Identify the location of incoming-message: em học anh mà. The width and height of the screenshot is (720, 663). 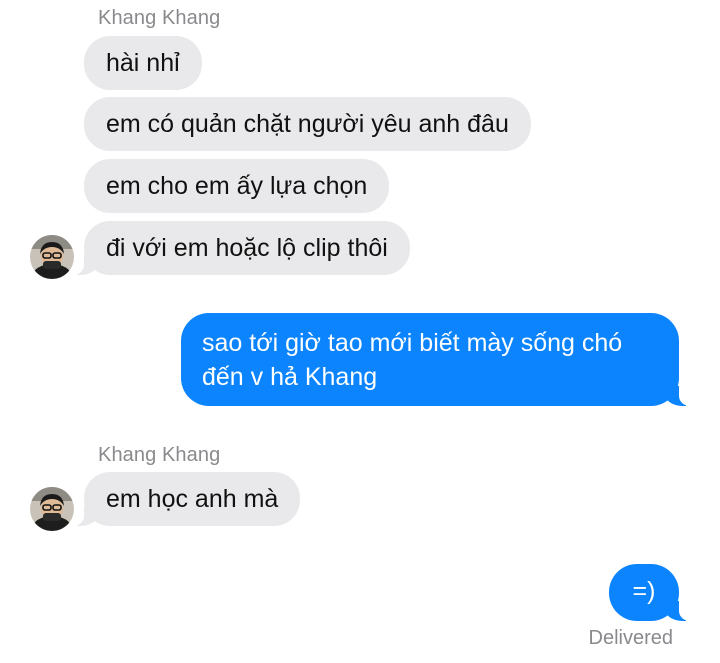
(185, 499).